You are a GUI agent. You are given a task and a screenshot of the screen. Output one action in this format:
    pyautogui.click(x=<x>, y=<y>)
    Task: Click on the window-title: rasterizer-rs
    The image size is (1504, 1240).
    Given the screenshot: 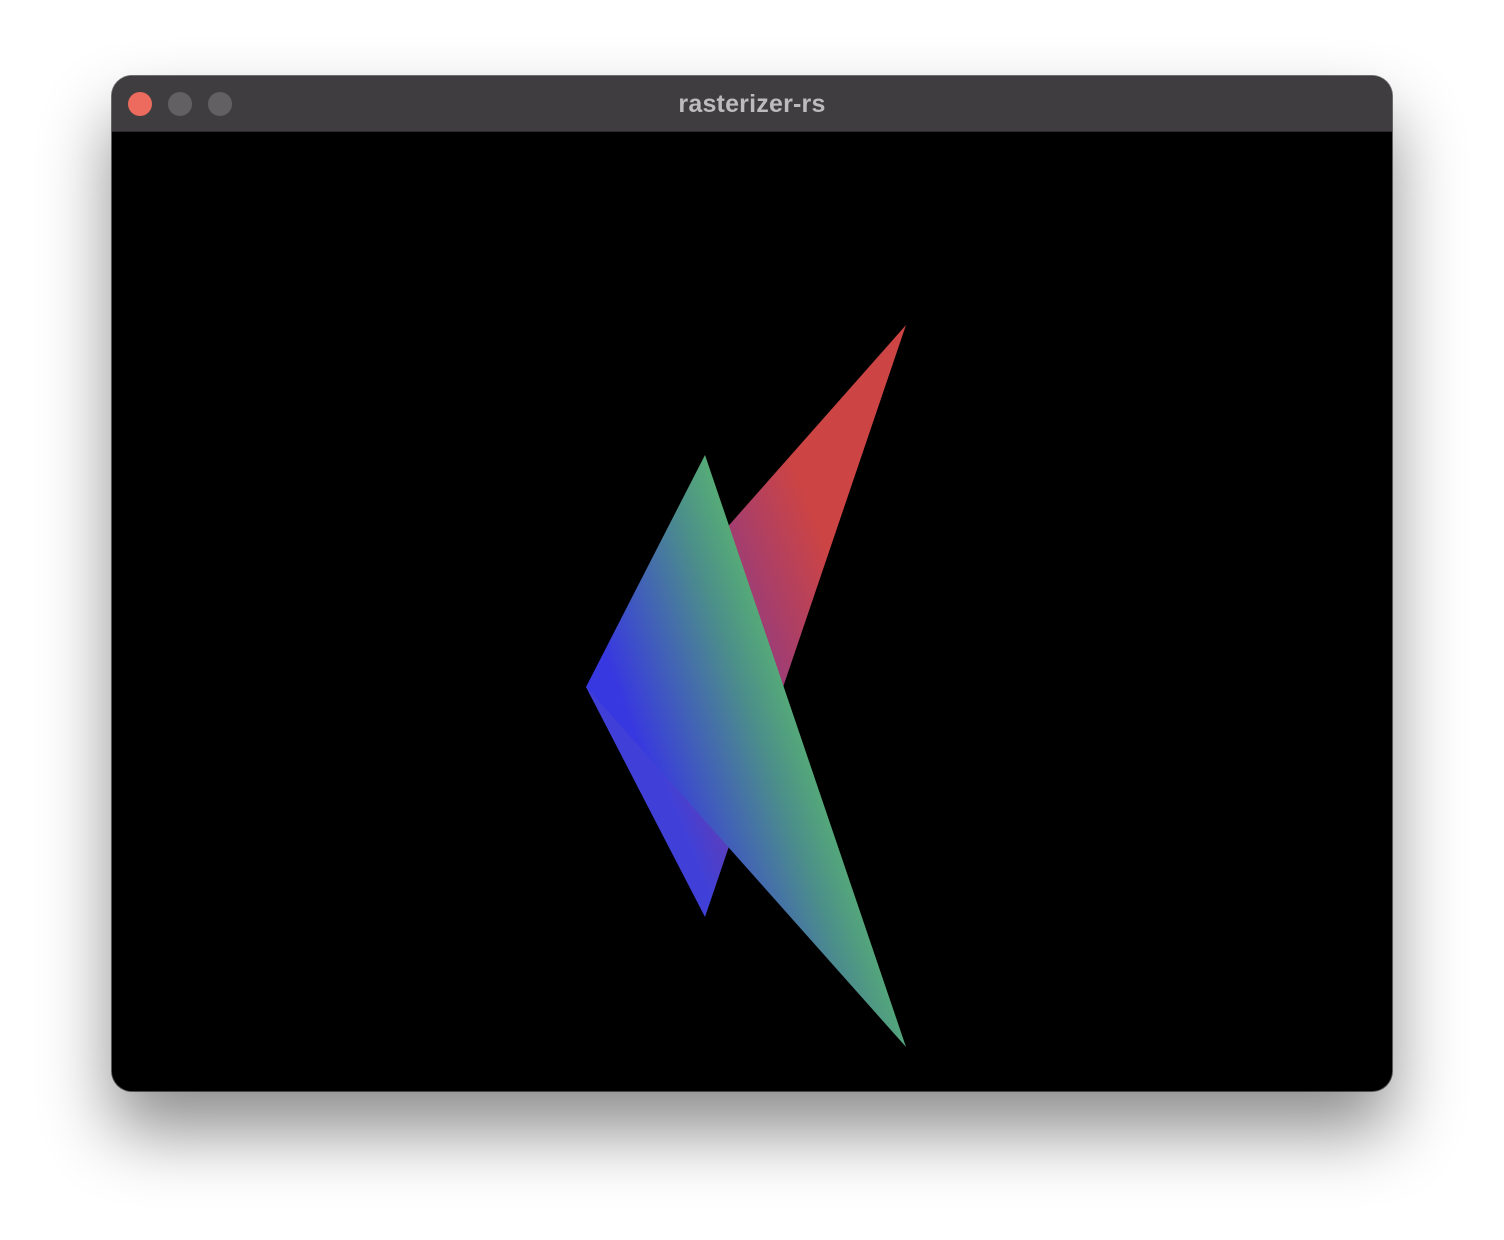 What is the action you would take?
    pyautogui.click(x=752, y=104)
    